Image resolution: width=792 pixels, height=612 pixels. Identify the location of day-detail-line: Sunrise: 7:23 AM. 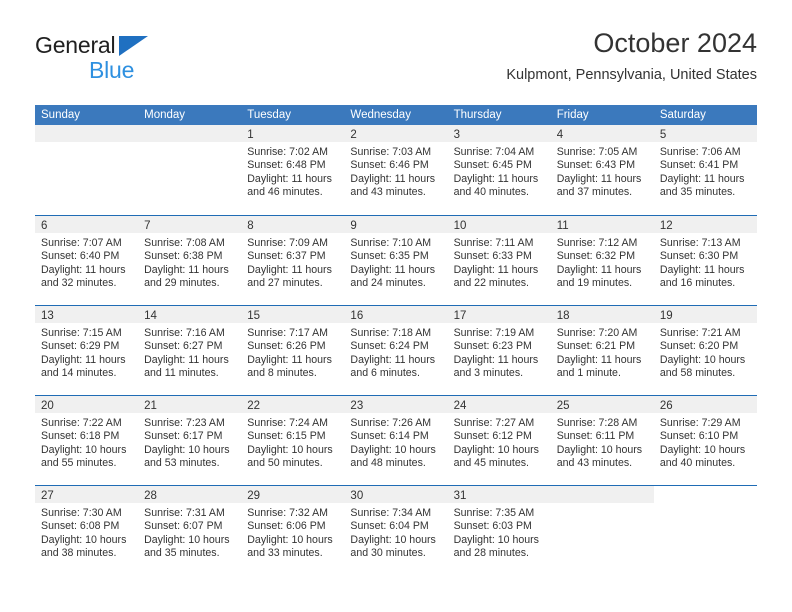
(184, 423).